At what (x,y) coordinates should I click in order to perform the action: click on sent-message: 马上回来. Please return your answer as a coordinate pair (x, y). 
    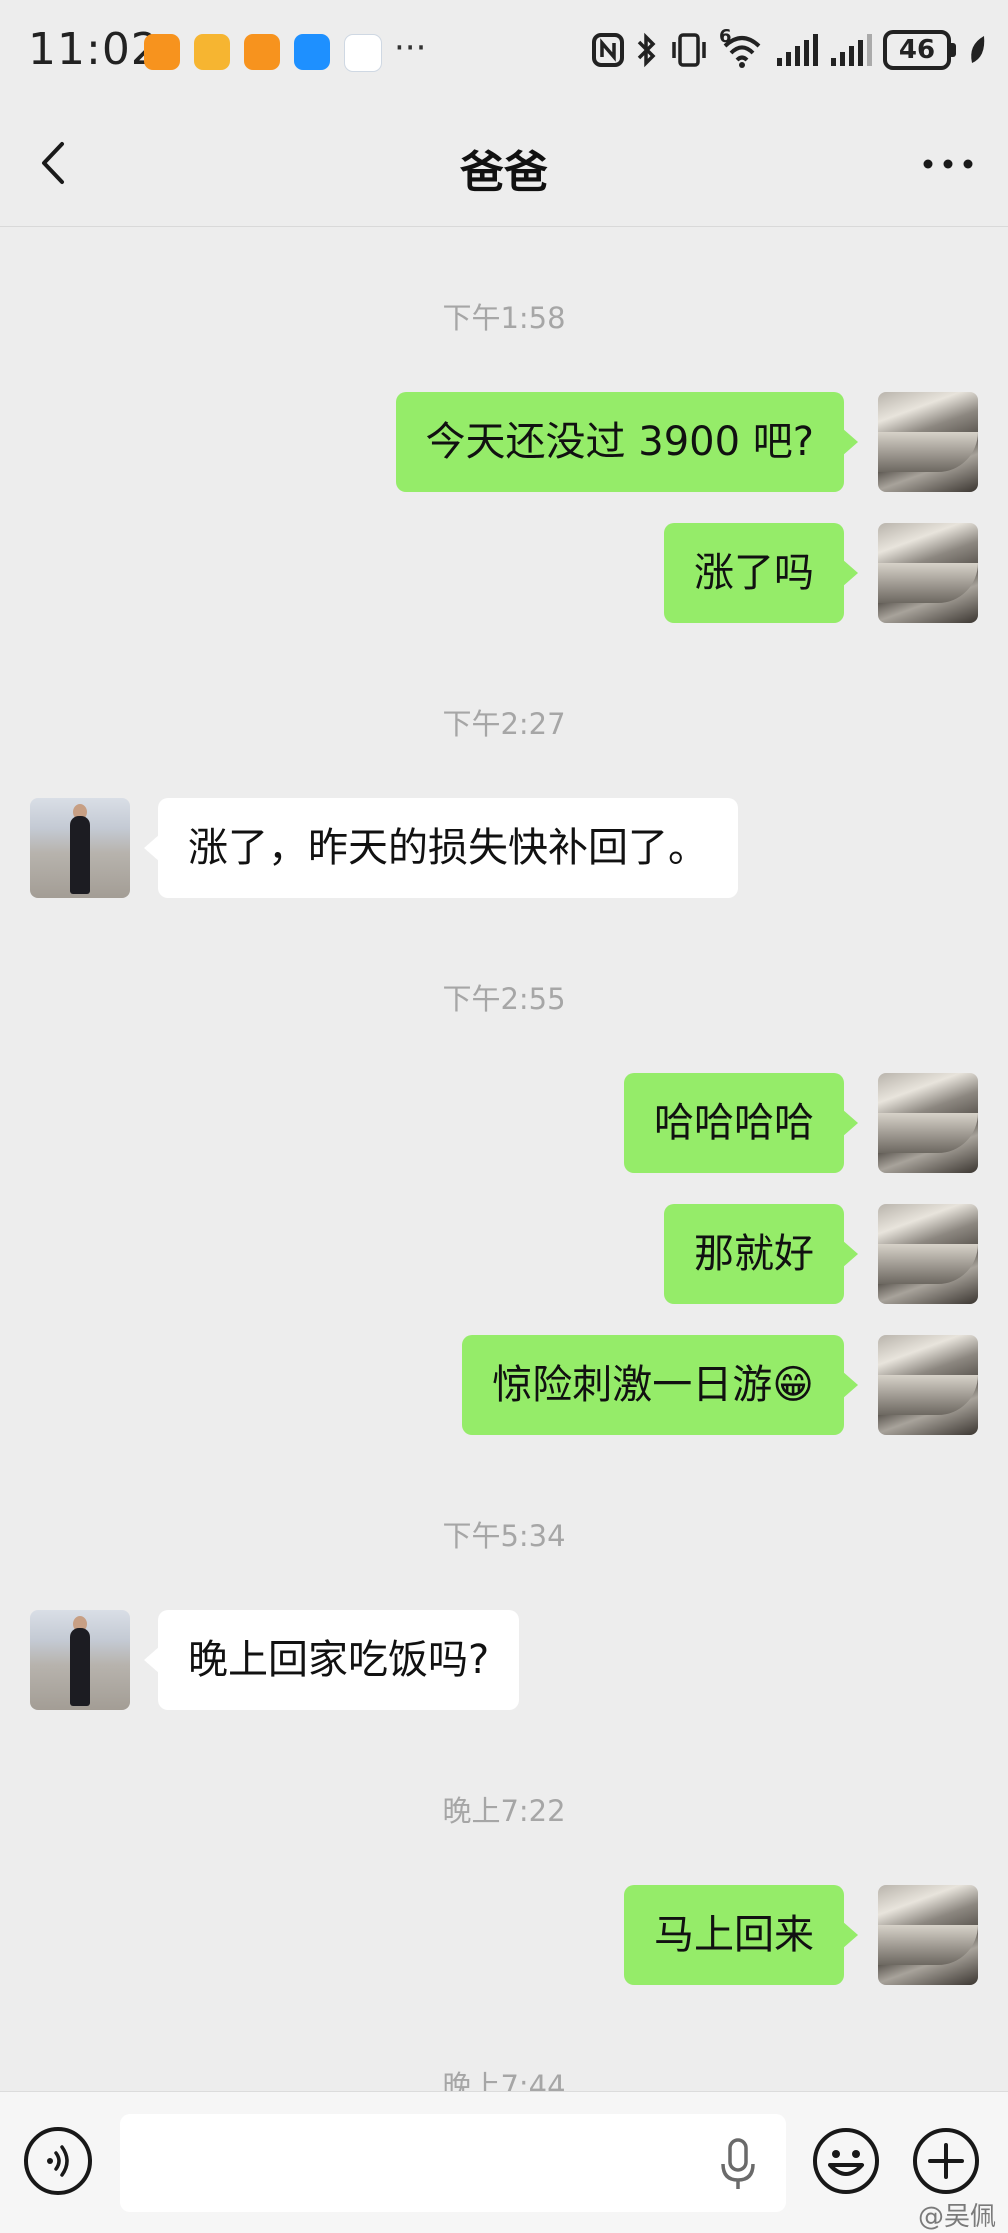
    Looking at the image, I should click on (504, 1935).